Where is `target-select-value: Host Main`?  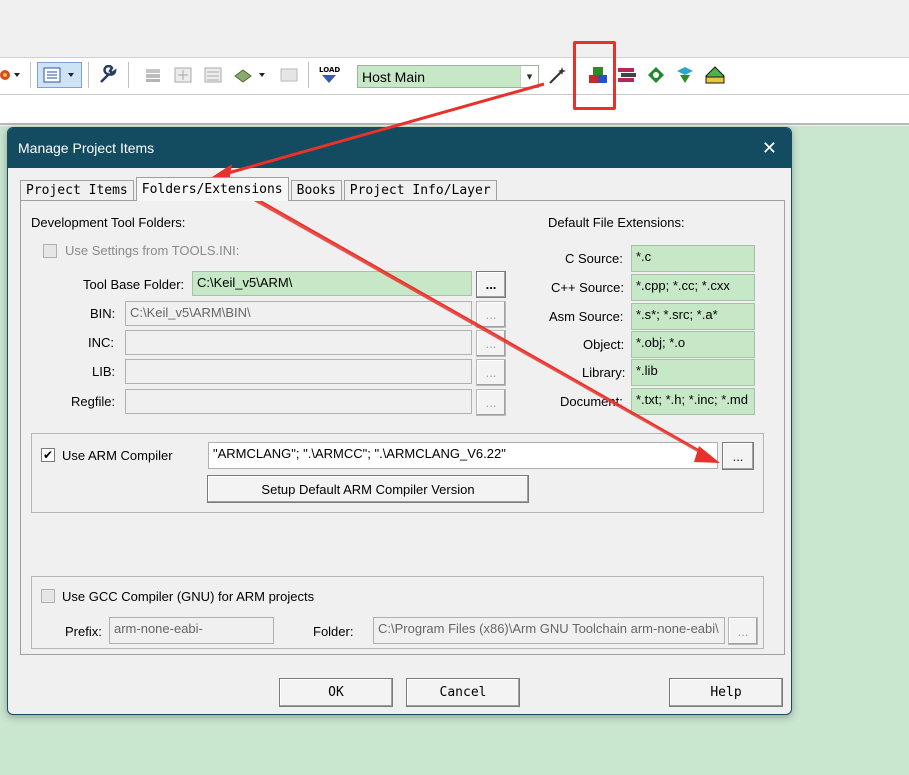
target-select-value: Host Main is located at coordinates (394, 76).